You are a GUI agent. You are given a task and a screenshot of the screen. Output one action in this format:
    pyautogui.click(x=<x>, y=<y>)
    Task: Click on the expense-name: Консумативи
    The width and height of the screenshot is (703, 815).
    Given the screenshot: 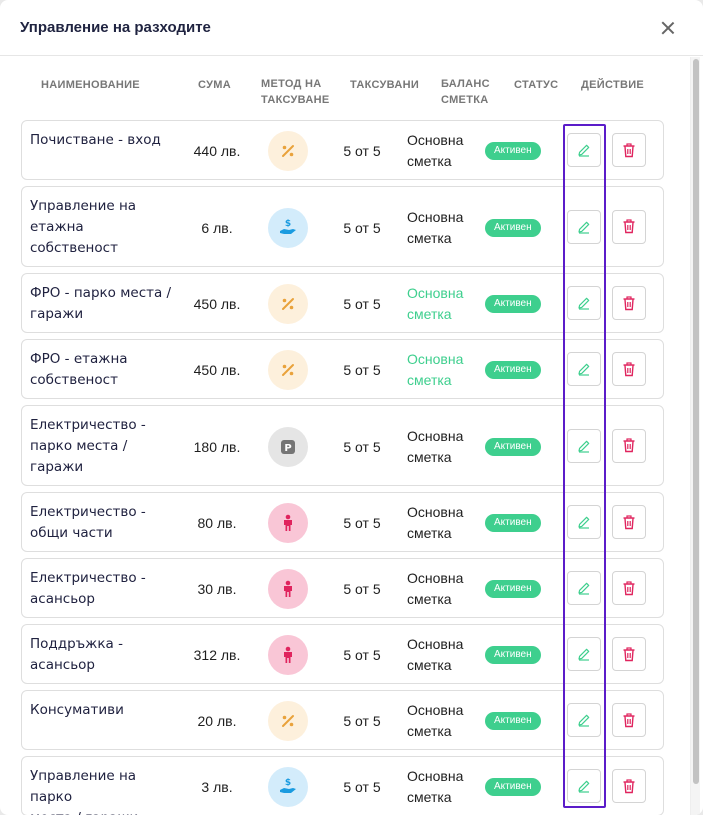 What is the action you would take?
    pyautogui.click(x=105, y=710)
    